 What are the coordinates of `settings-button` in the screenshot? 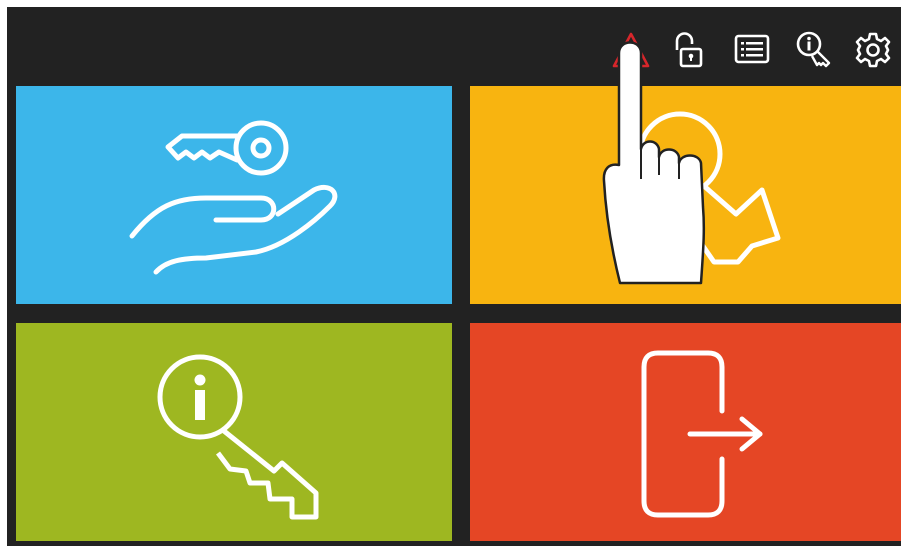 It's located at (873, 50).